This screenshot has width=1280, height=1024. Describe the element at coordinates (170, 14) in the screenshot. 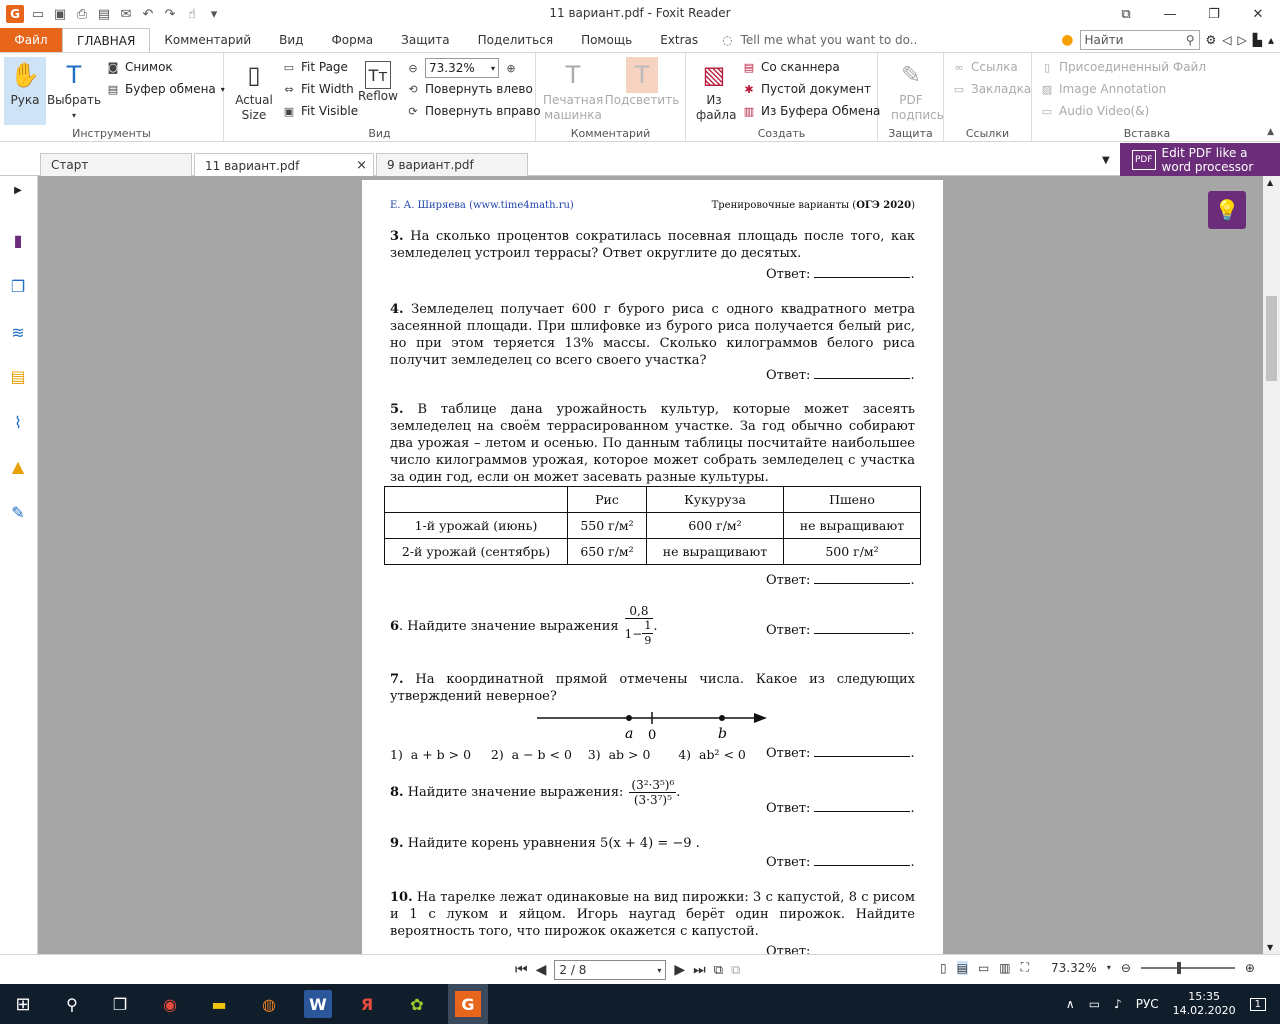

I see `redo-icon: ↷` at that location.